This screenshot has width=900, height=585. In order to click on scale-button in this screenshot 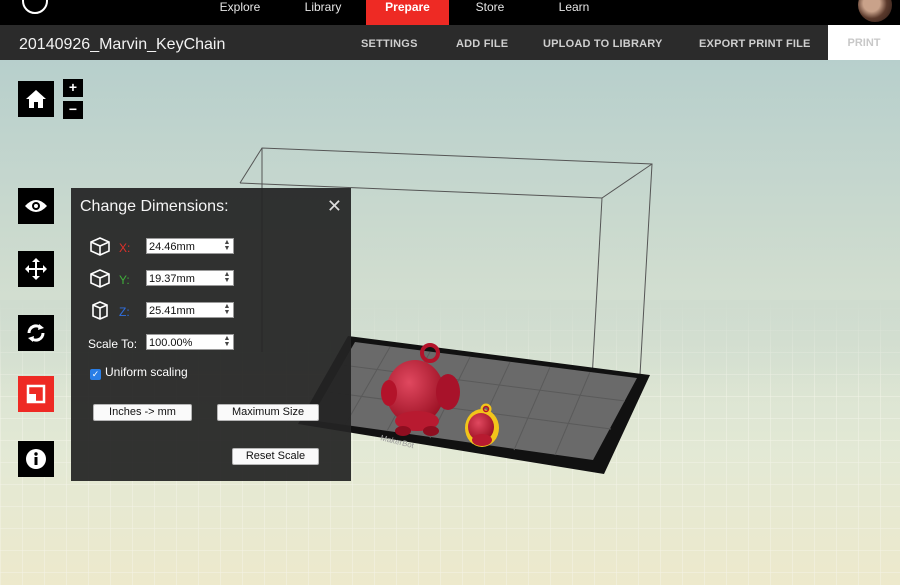, I will do `click(36, 394)`.